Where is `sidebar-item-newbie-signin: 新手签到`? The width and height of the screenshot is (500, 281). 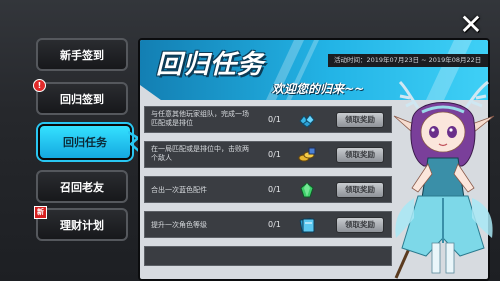 sidebar-item-newbie-signin: 新手签到 is located at coordinates (82, 54).